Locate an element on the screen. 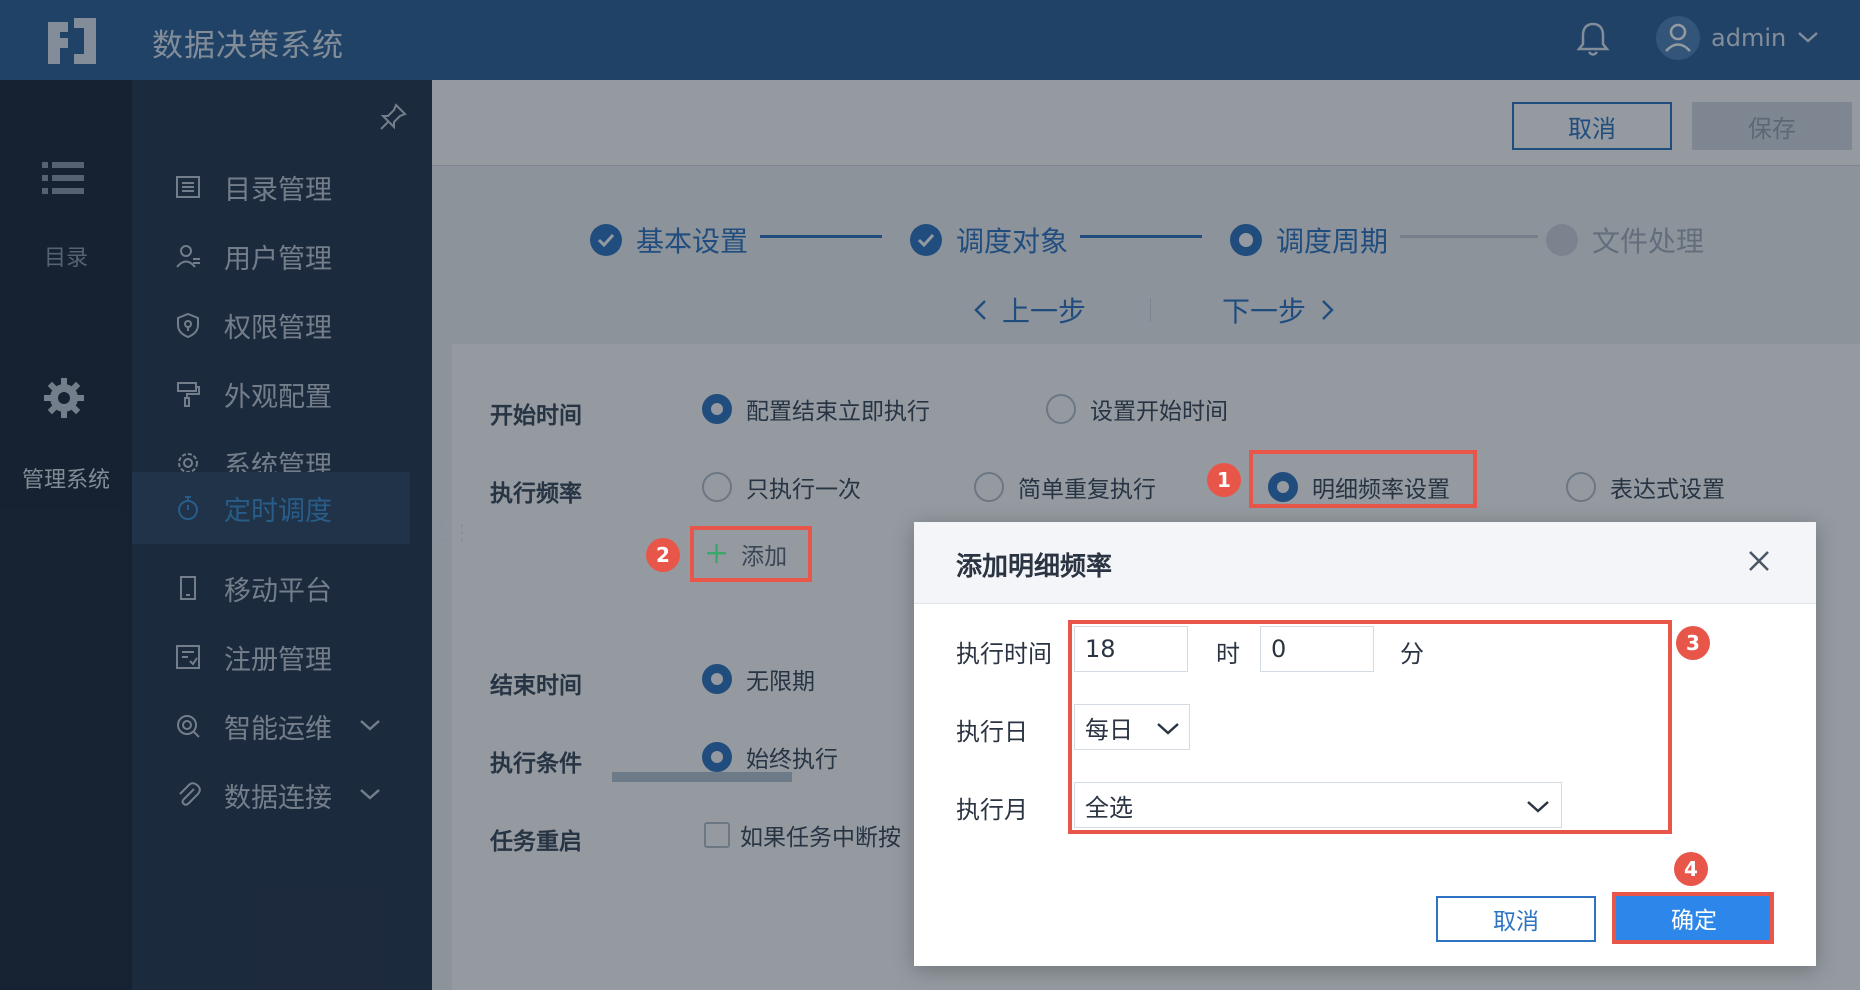 This screenshot has height=990, width=1860. step-badge-4: 4 is located at coordinates (1691, 869).